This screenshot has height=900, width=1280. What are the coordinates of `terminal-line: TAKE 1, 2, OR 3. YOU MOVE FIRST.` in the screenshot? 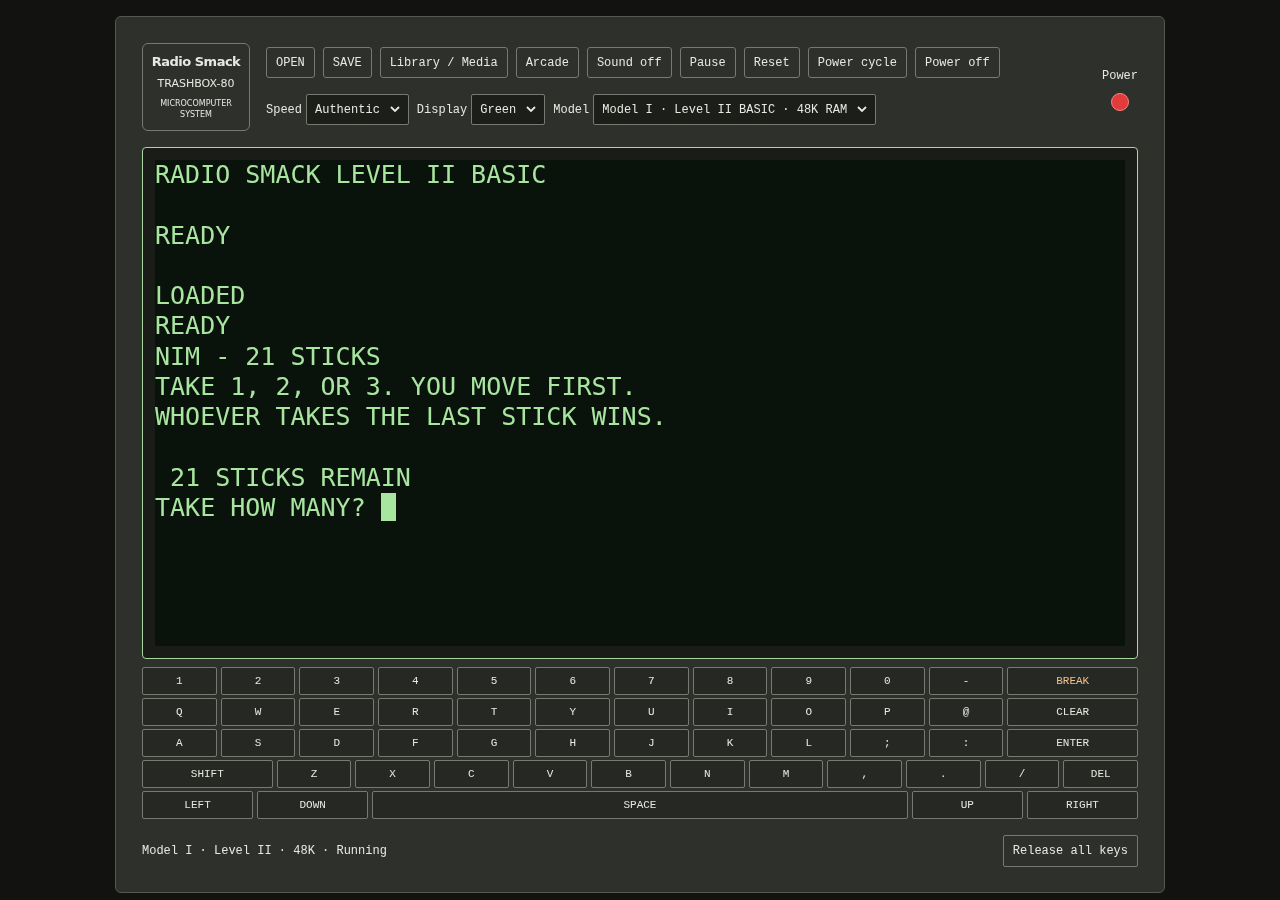 It's located at (396, 387).